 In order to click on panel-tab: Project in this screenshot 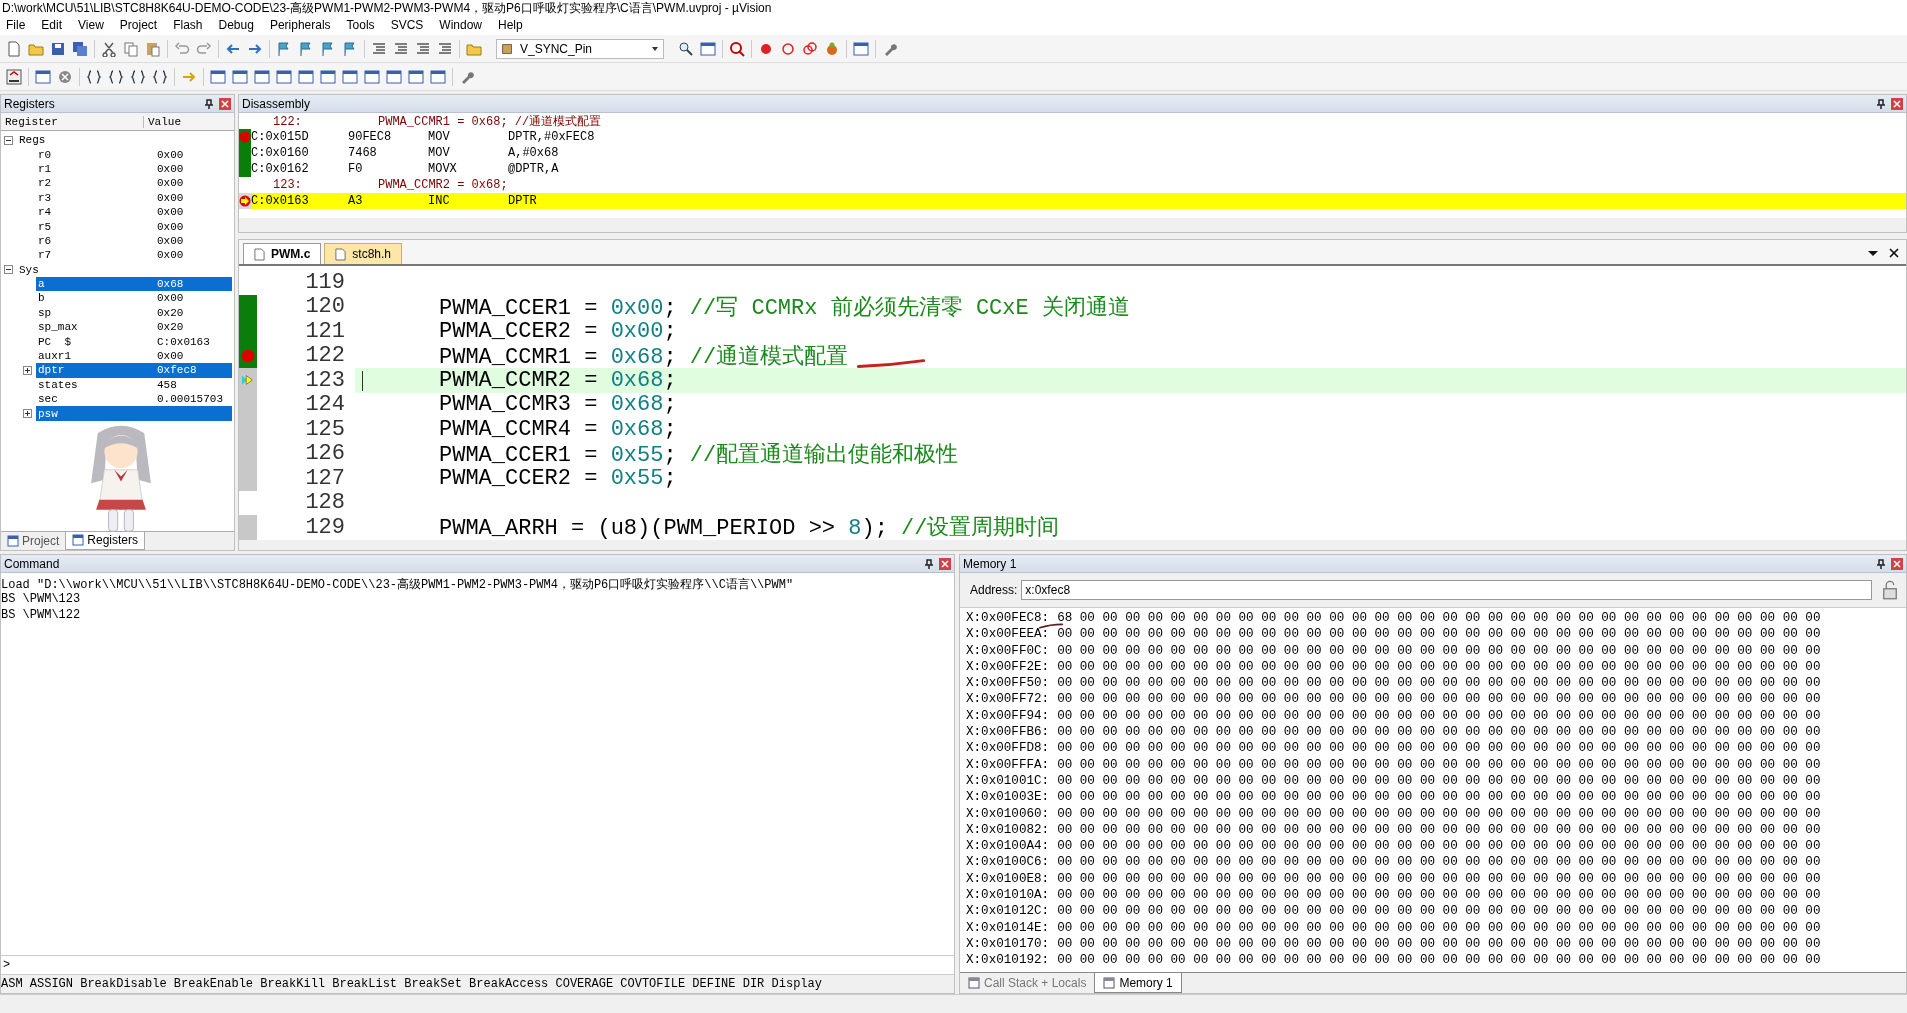, I will do `click(33, 540)`.